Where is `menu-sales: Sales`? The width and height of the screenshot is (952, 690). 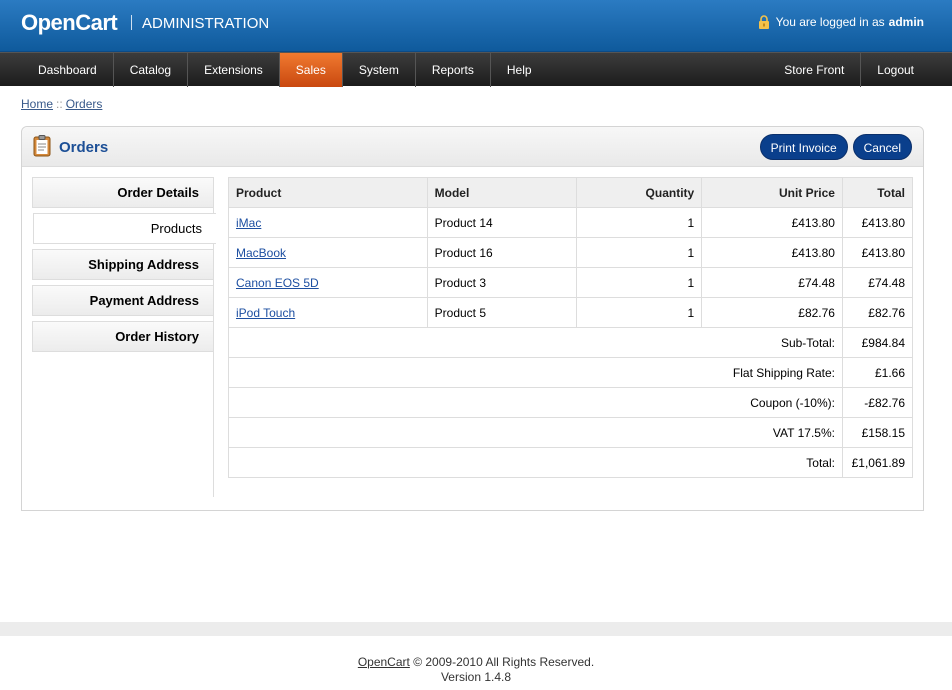
menu-sales: Sales is located at coordinates (311, 70).